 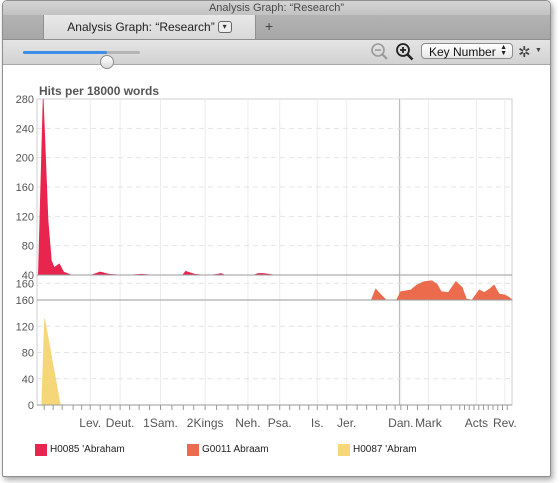 I want to click on x-tick-label: Jer., so click(x=346, y=423).